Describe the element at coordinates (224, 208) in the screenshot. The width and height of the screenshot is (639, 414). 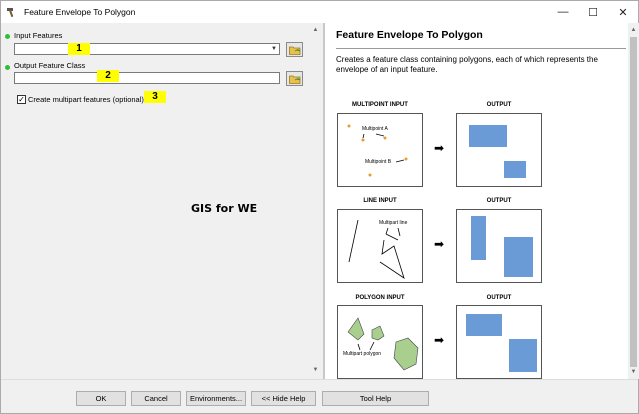
I see `watermark-text: GIS for WE` at that location.